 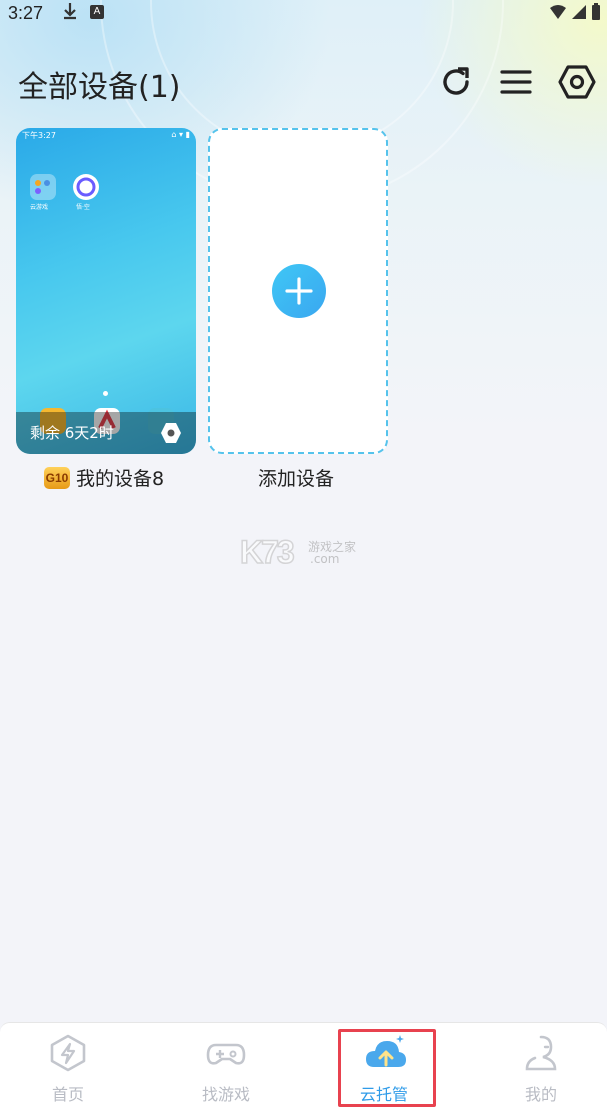 What do you see at coordinates (267, 552) in the screenshot?
I see `watermark-logo: K73` at bounding box center [267, 552].